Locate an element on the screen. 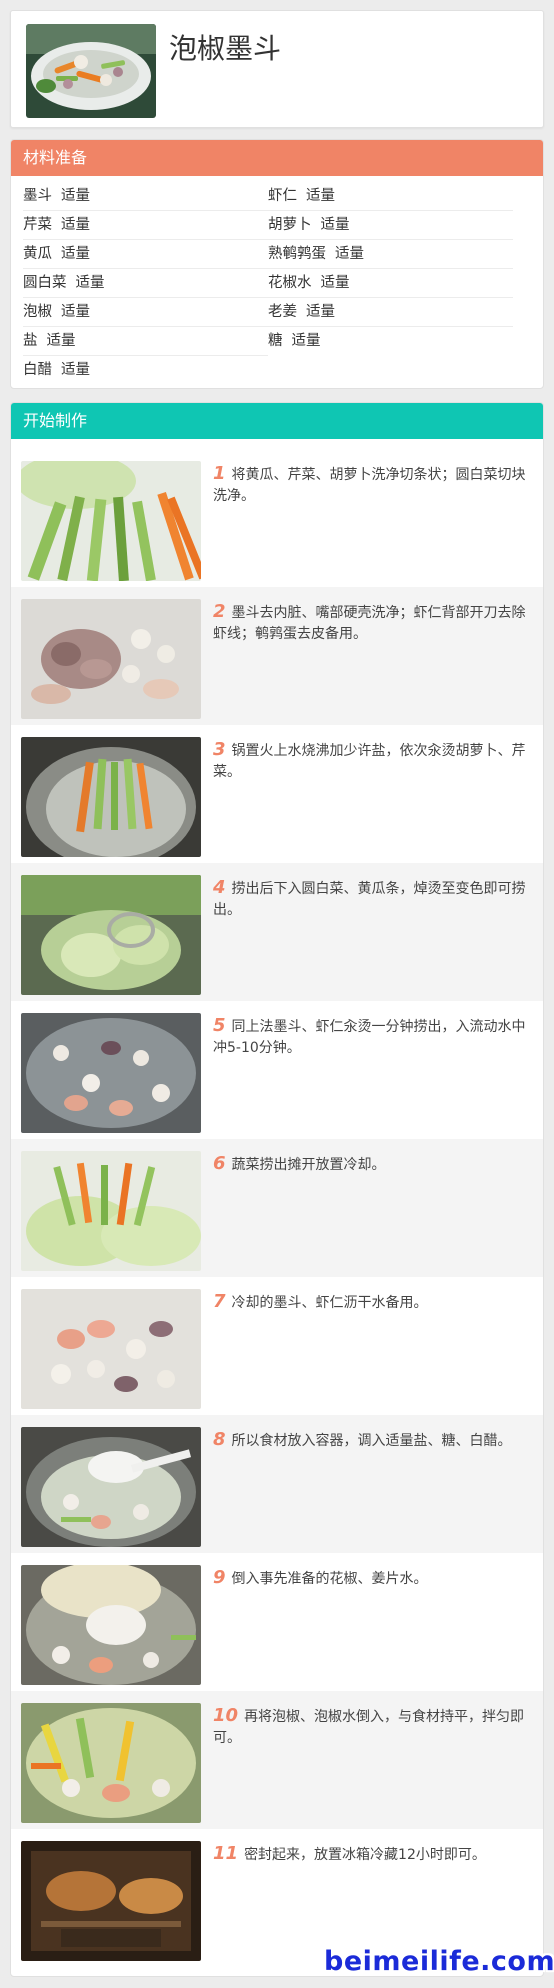  step-text-wrap: 9 倒入事先准备的花椒、姜片水。 is located at coordinates (372, 1578).